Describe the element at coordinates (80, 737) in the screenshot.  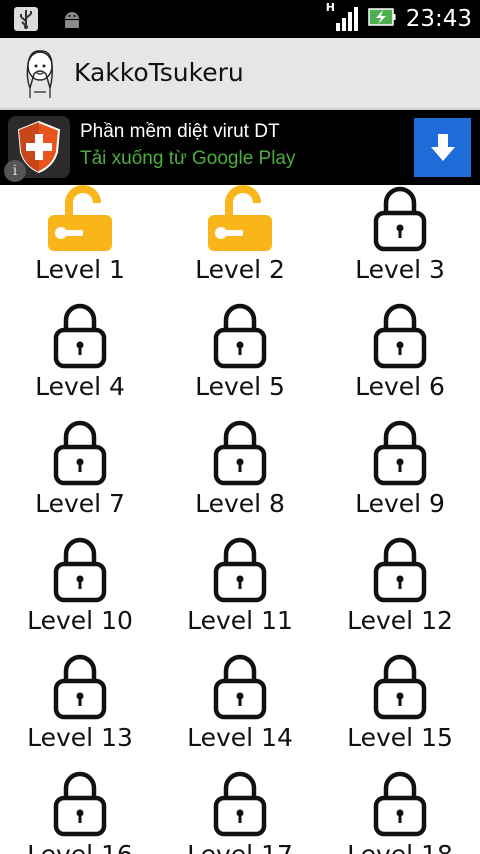
I see `level-label: Level 13` at that location.